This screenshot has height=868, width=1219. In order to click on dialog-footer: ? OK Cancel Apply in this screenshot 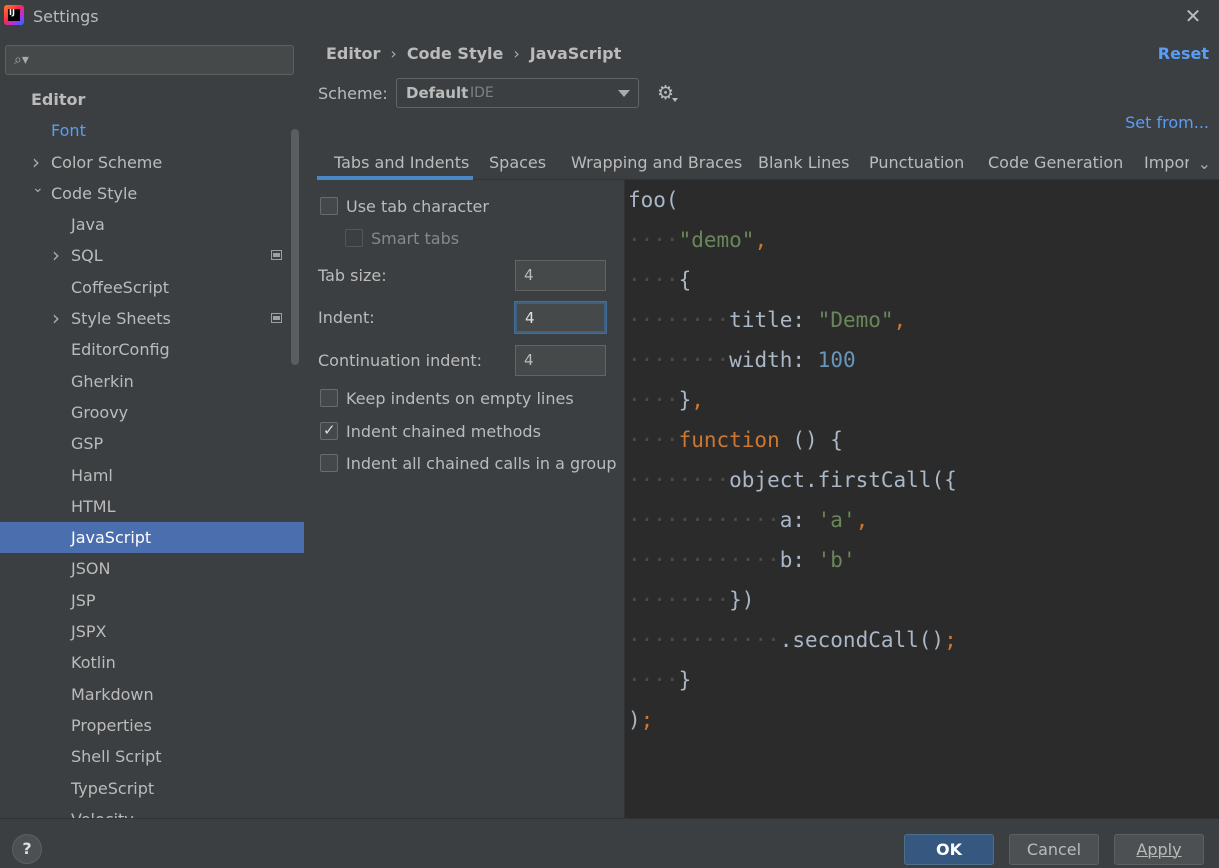, I will do `click(609, 843)`.